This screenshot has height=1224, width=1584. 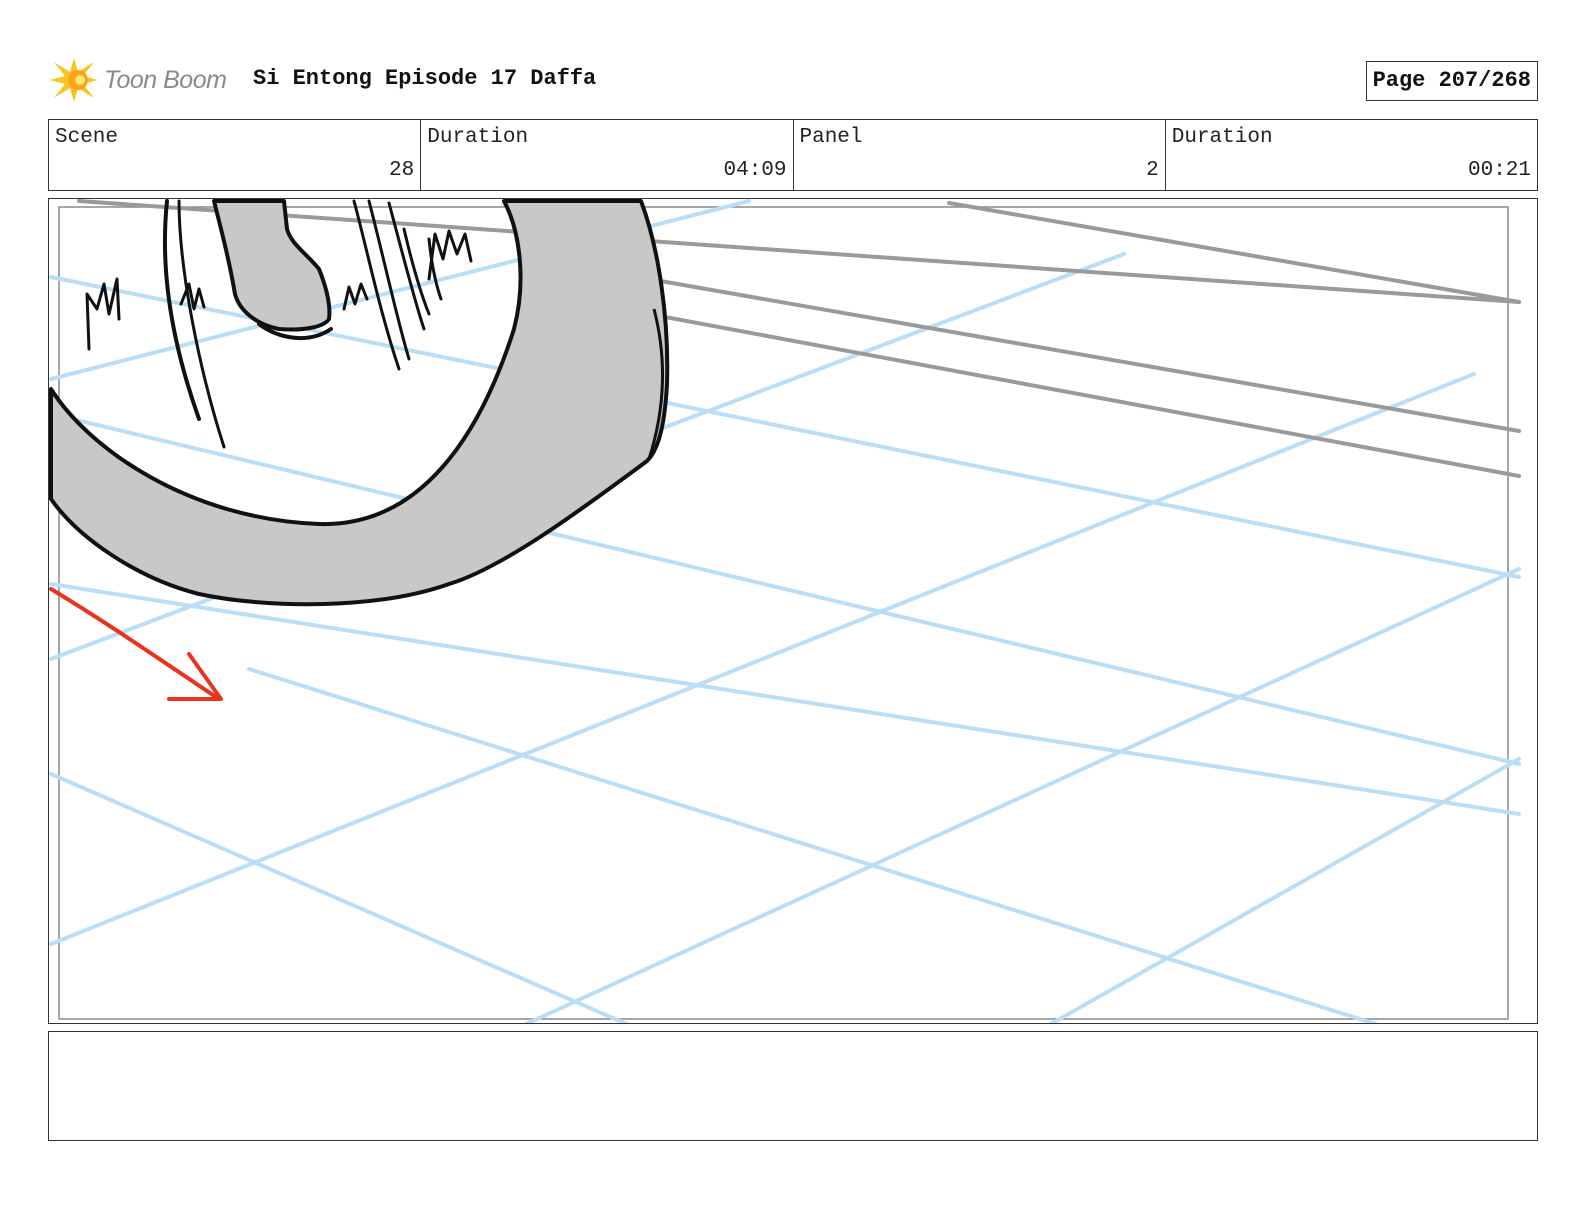 I want to click on wheel-ring, so click(x=359, y=403).